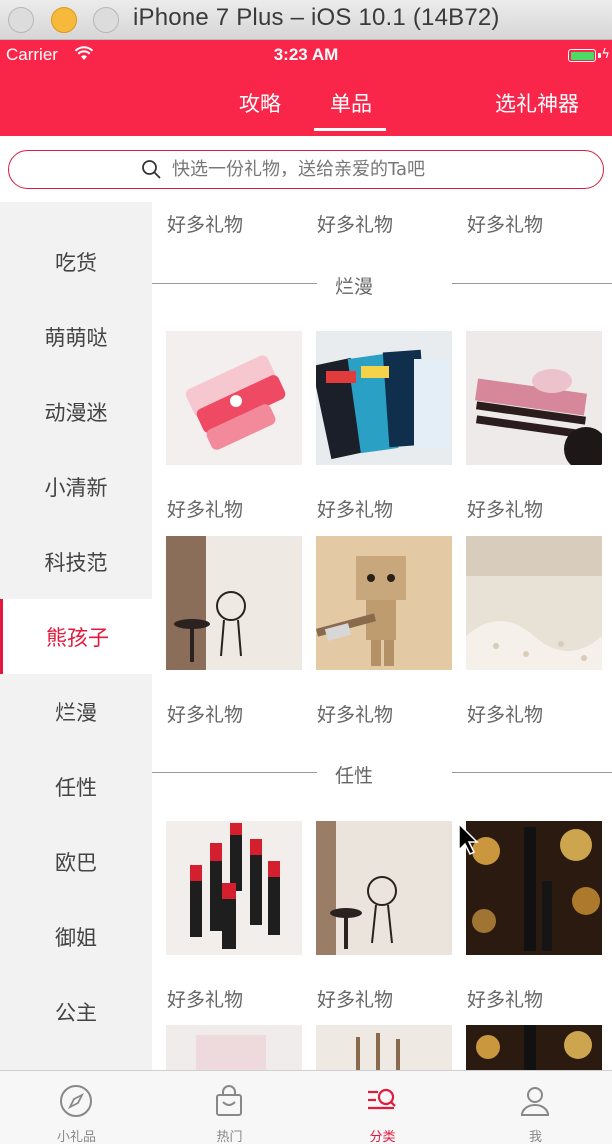  I want to click on segment-tabs: 攻略 单品 选礼神器, so click(306, 104).